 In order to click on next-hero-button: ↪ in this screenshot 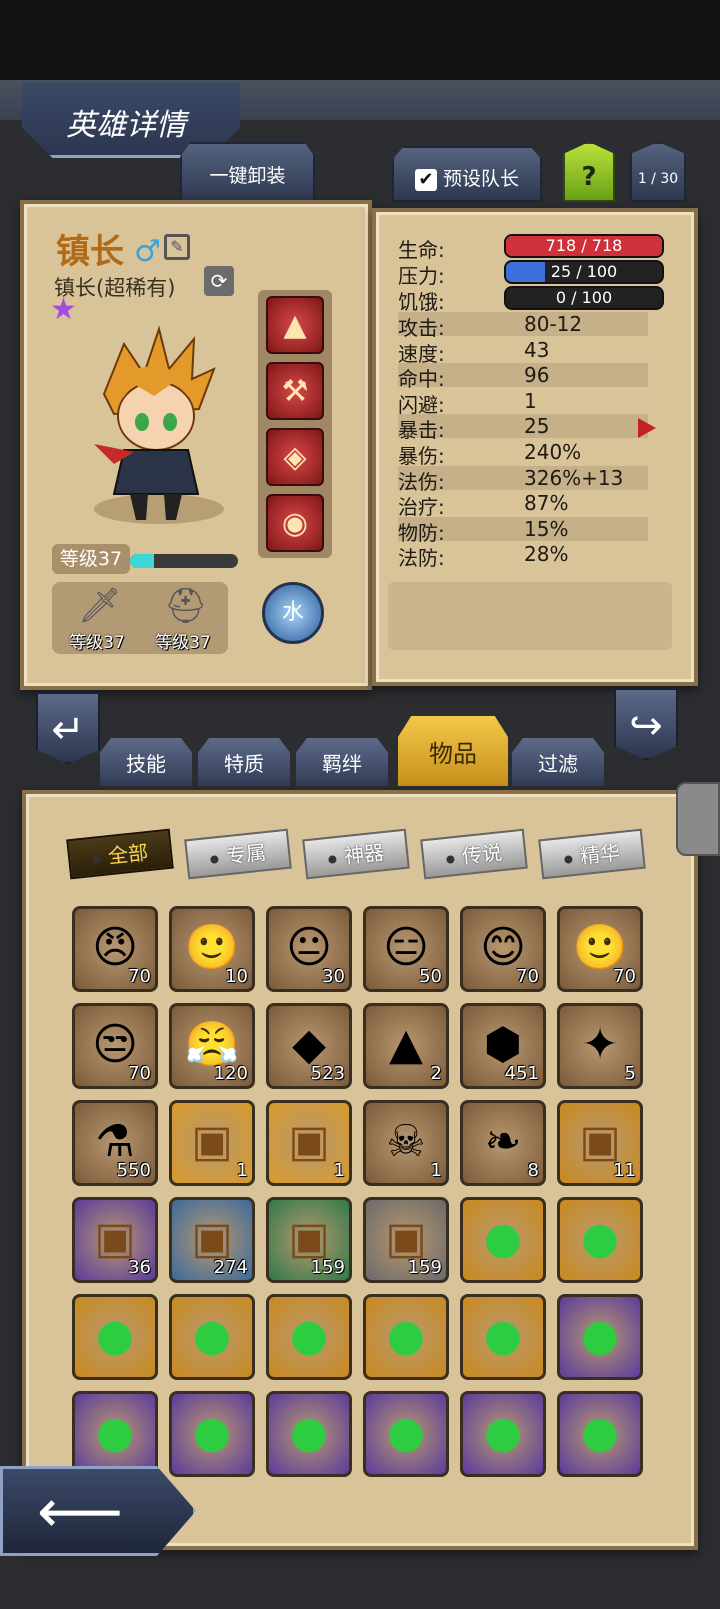, I will do `click(646, 724)`.